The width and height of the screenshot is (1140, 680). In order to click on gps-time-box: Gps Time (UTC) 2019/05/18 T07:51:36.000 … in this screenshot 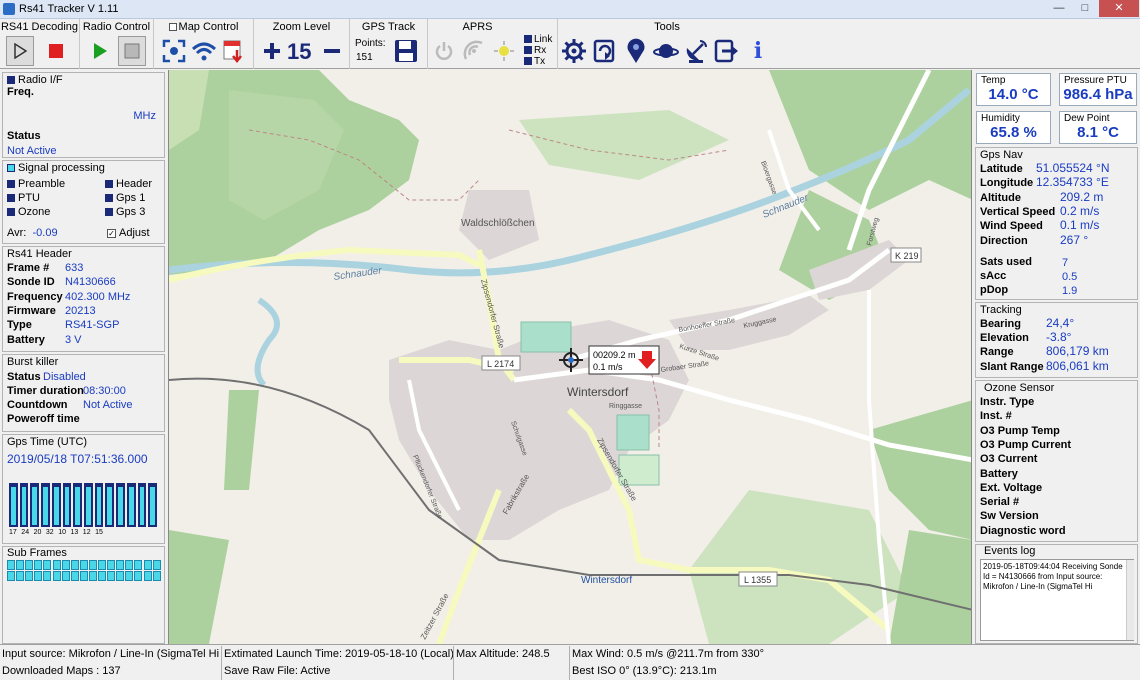, I will do `click(83, 489)`.